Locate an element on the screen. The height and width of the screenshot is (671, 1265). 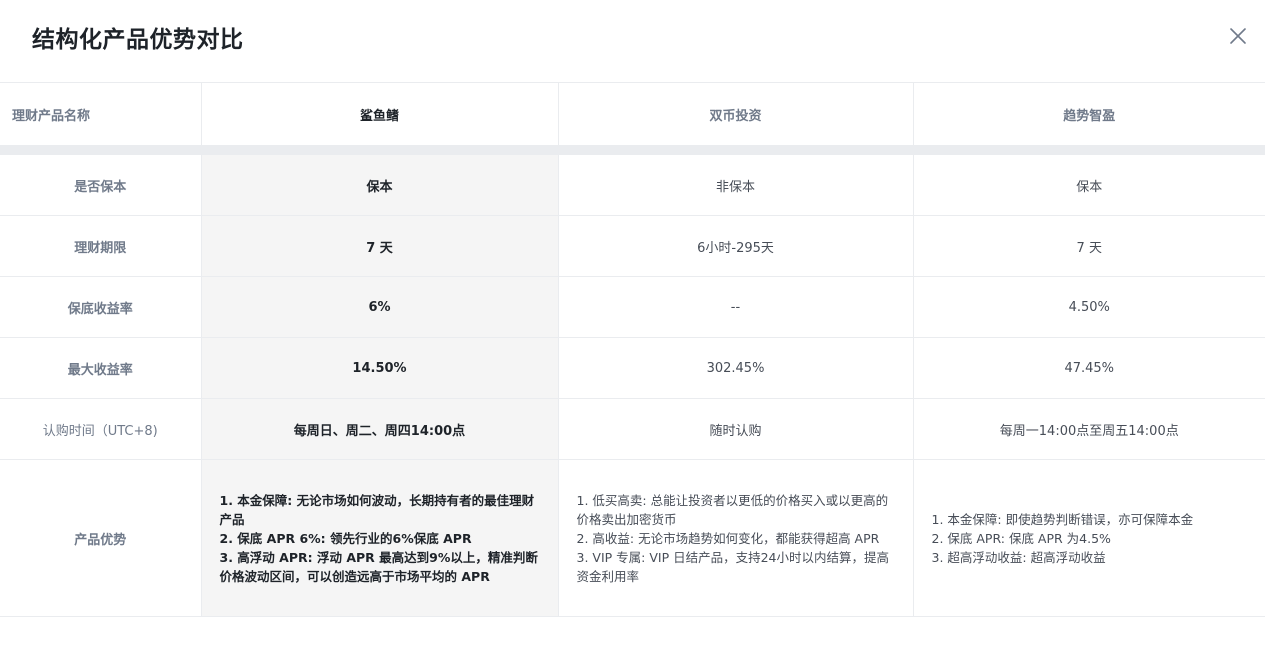
advantage-line: 2. 保底 APR 6%: 领先行业的6%保底 APR is located at coordinates (345, 538).